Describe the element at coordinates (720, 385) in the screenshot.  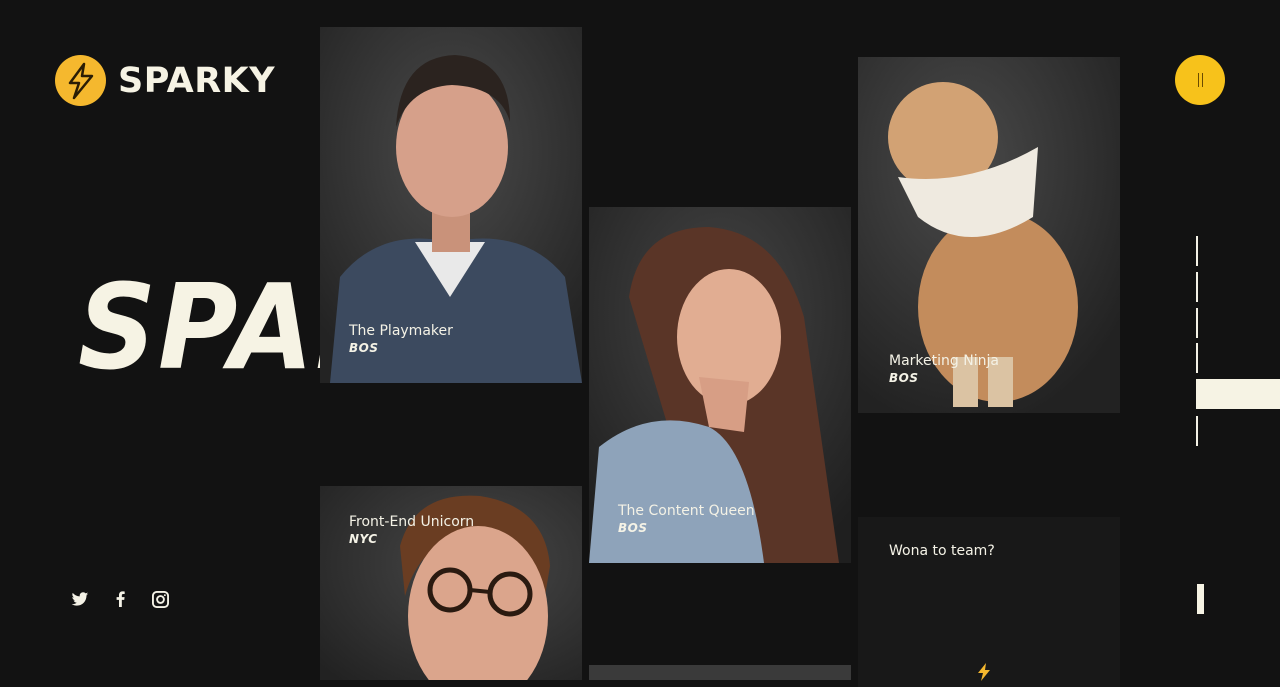
I see `team-card-content-queen: The Content Queen BOS` at that location.